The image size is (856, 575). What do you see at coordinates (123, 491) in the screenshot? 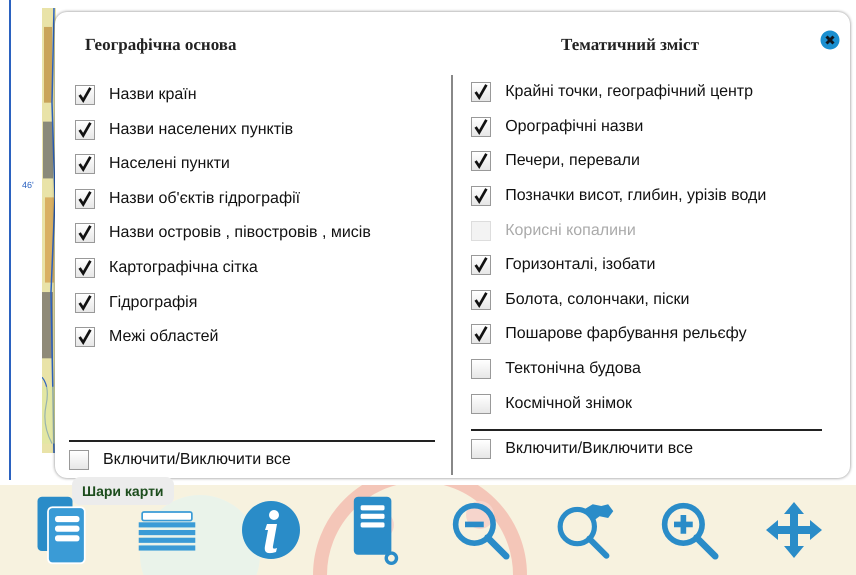
I see `tooltip: Шари карти` at bounding box center [123, 491].